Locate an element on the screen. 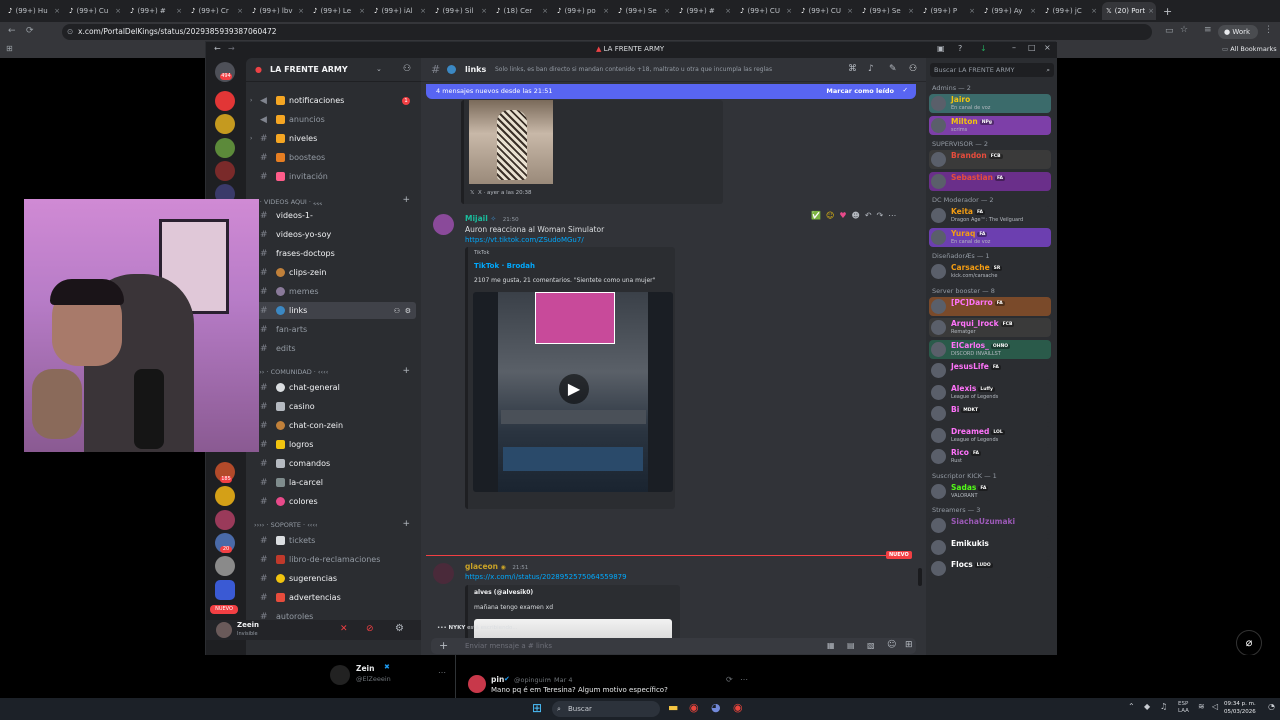  member-item: Flocs LUDO is located at coordinates (990, 568).